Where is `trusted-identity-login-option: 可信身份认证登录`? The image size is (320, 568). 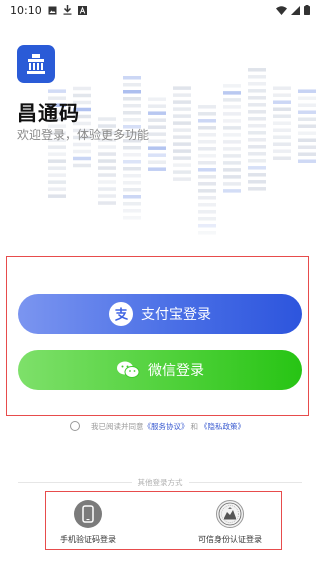 trusted-identity-login-option: 可信身份认证登录 is located at coordinates (230, 522).